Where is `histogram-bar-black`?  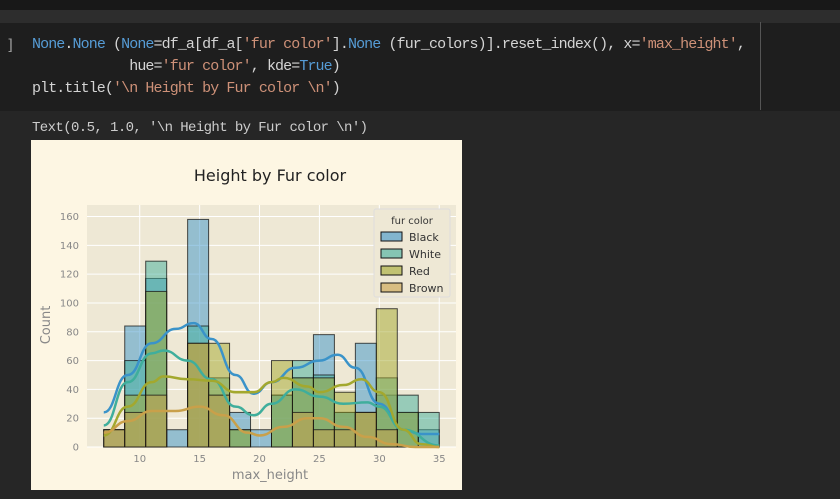 histogram-bar-black is located at coordinates (177, 438).